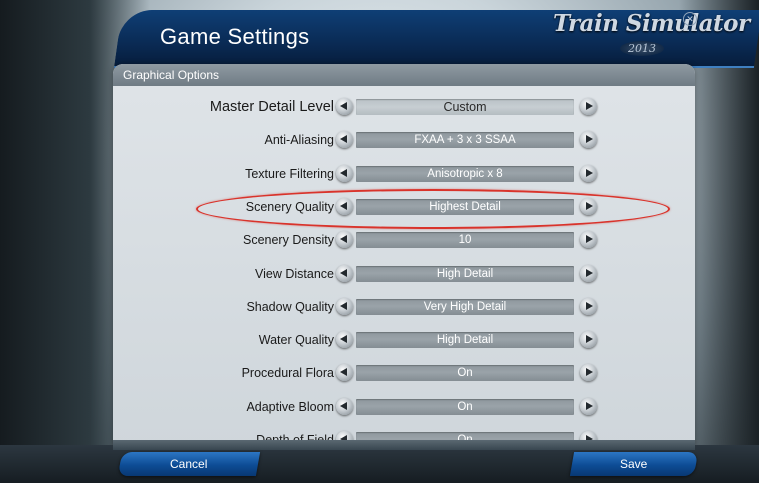 Image resolution: width=759 pixels, height=483 pixels. I want to click on option-row: Scenery Density 10, so click(379, 240).